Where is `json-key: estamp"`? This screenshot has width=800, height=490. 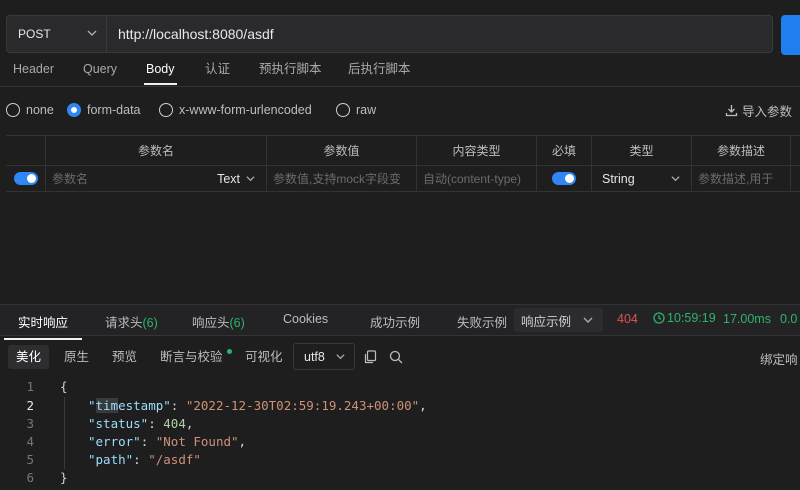 json-key: estamp" is located at coordinates (144, 405).